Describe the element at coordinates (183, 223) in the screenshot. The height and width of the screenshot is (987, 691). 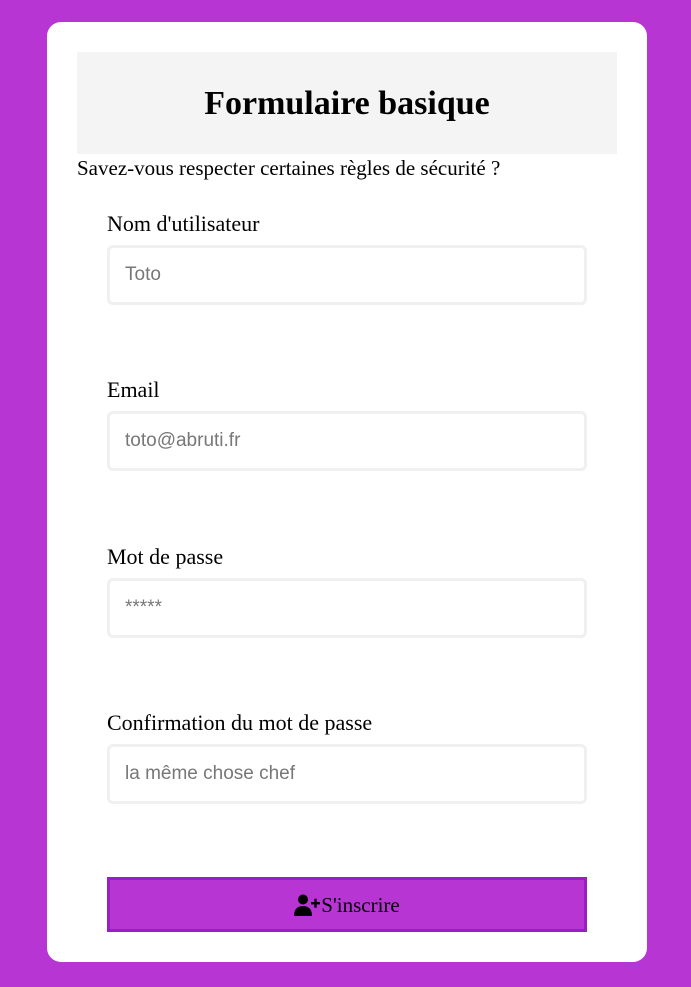
I see `username-label: Nom d'utilisateur` at that location.